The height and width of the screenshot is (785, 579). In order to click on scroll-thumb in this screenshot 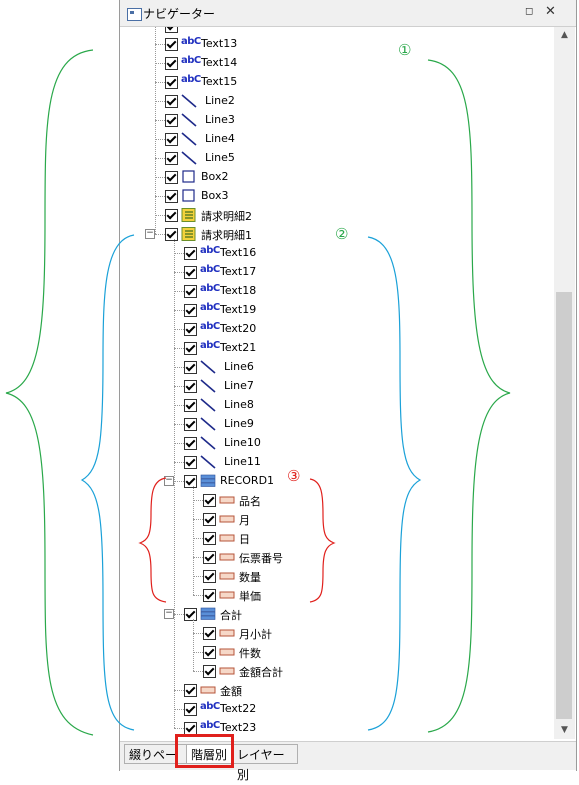, I will do `click(564, 505)`.